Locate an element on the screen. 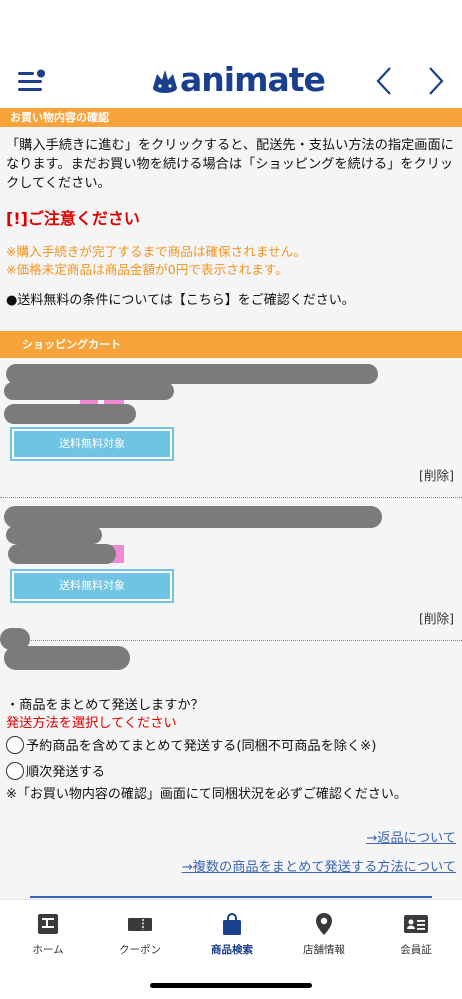 This screenshot has height=999, width=462. note-line: ※価格未定商品は商品金額が0円で表示されます。 is located at coordinates (147, 269).